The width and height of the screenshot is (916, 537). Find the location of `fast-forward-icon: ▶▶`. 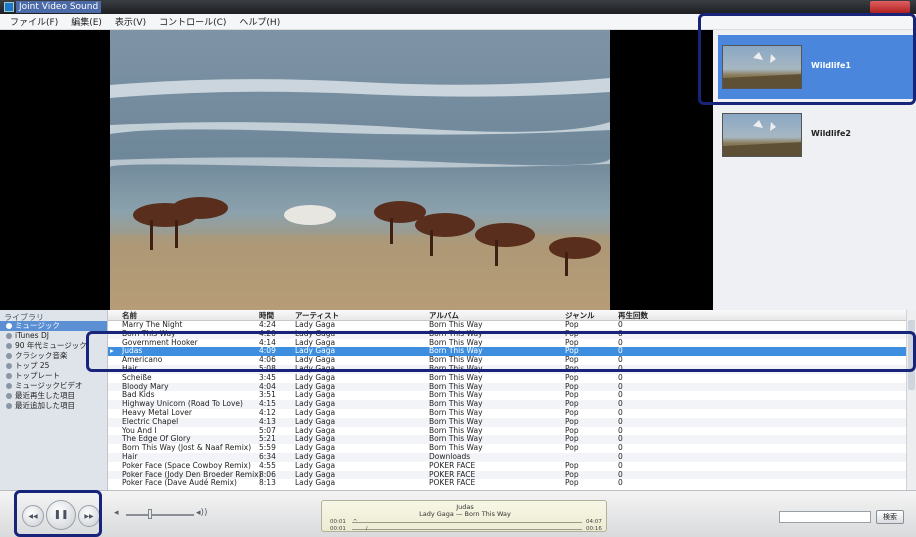

fast-forward-icon: ▶▶ is located at coordinates (89, 516).